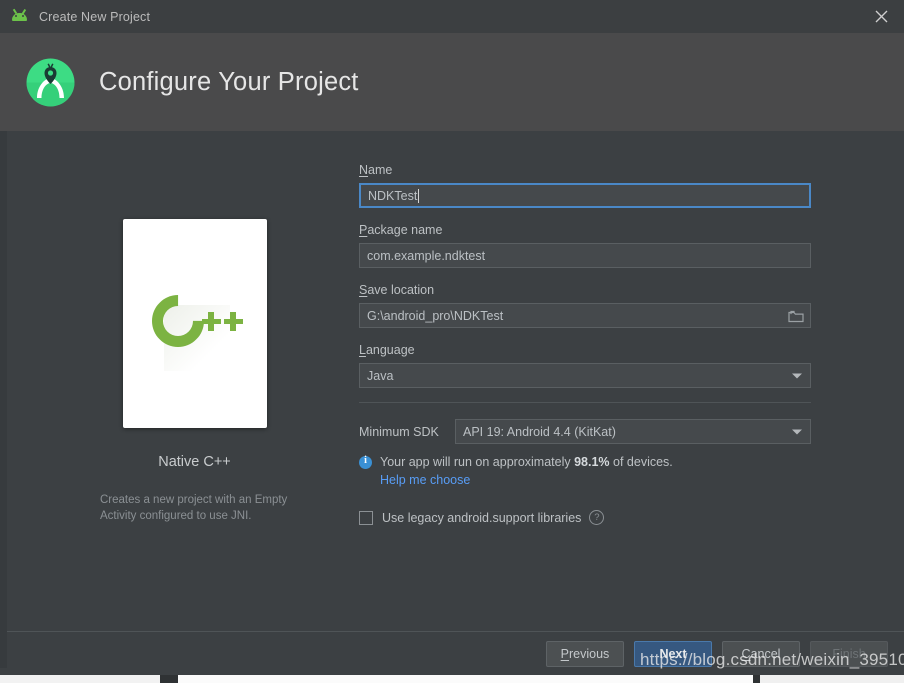  What do you see at coordinates (796, 315) in the screenshot?
I see `folder-icon` at bounding box center [796, 315].